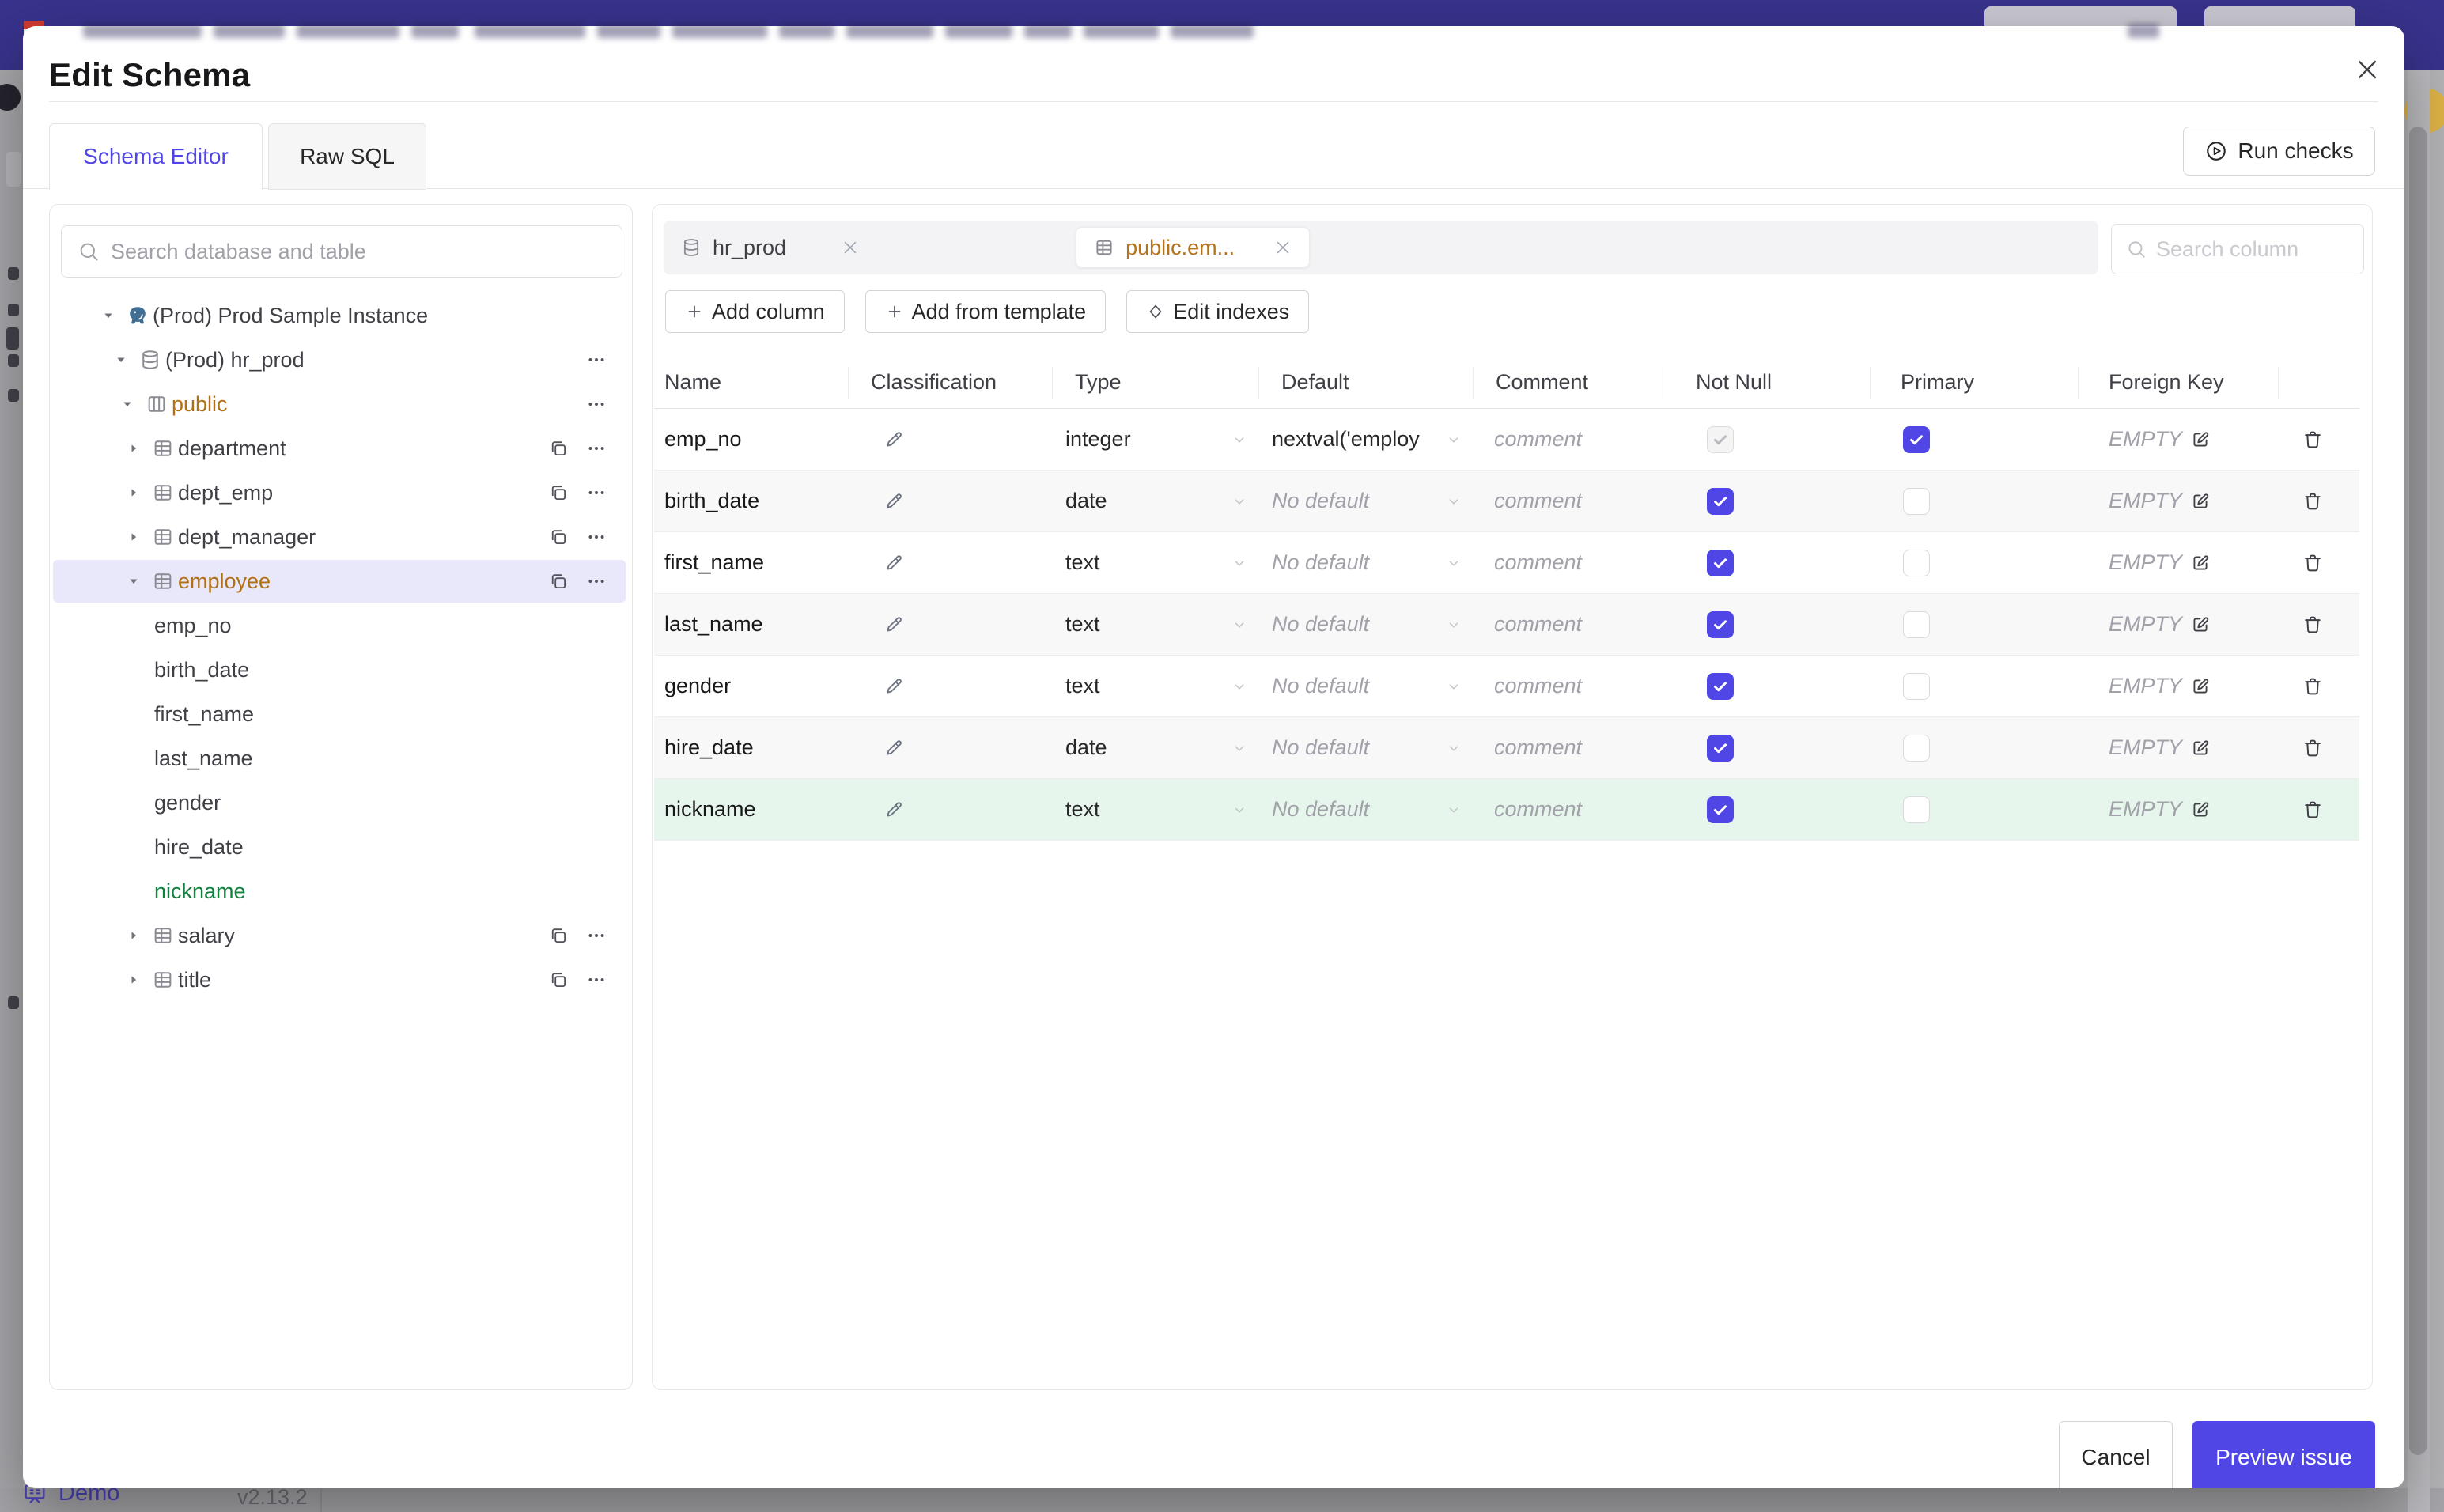 The image size is (2444, 1512). What do you see at coordinates (751, 440) in the screenshot?
I see `column-name-field: emp_no` at bounding box center [751, 440].